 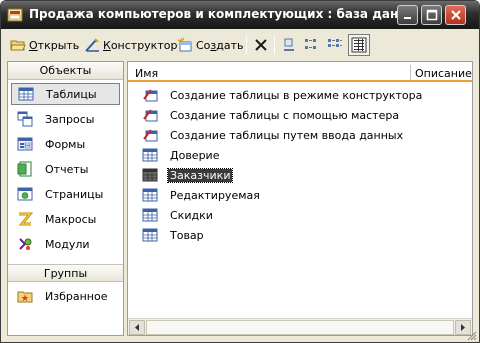 I want to click on open-button: Открыть, so click(x=44, y=45).